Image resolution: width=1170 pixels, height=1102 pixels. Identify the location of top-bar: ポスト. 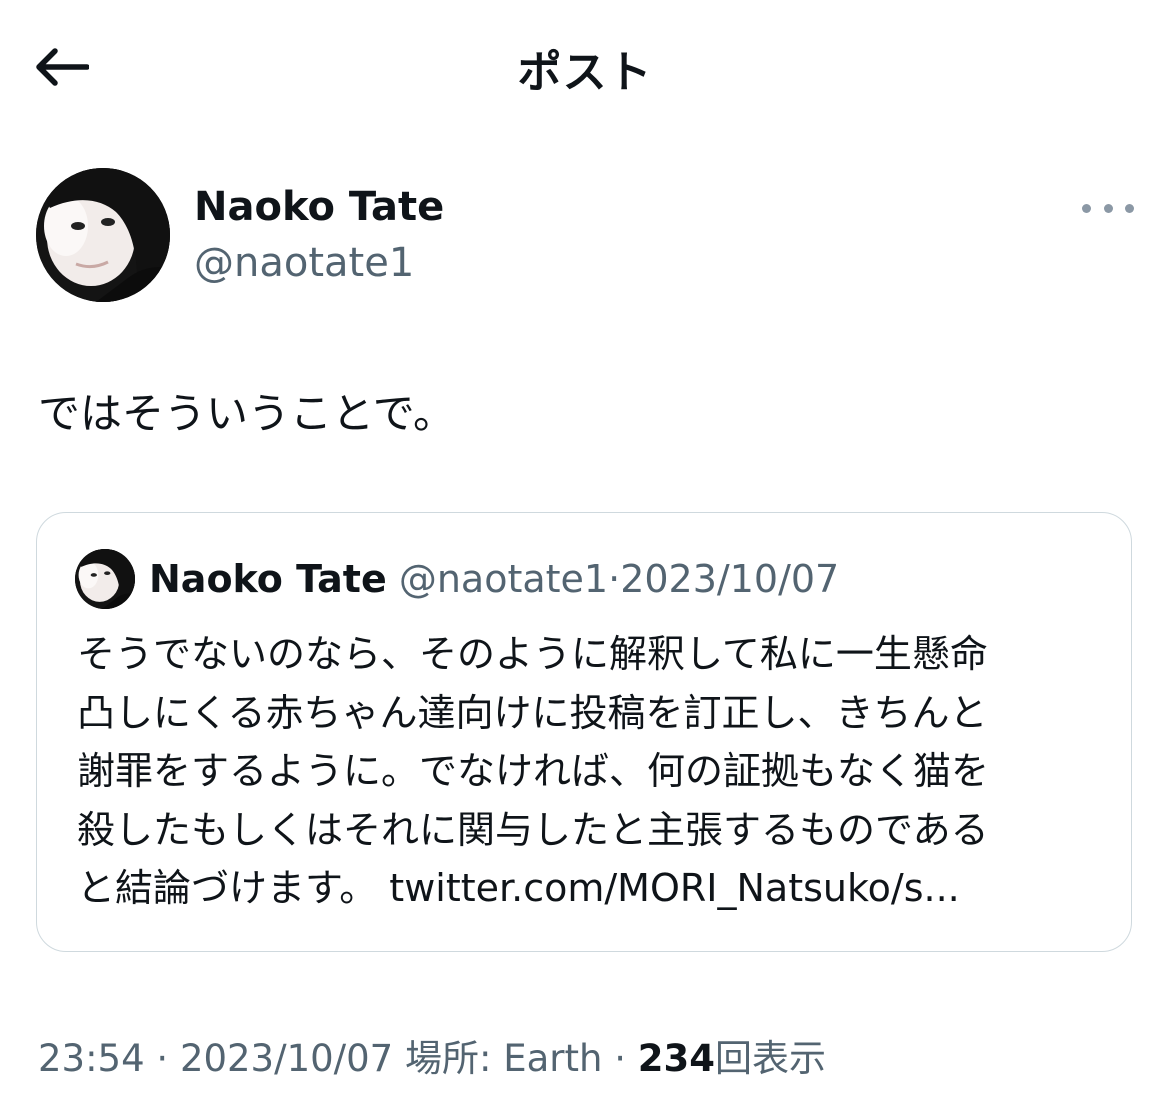
(585, 66).